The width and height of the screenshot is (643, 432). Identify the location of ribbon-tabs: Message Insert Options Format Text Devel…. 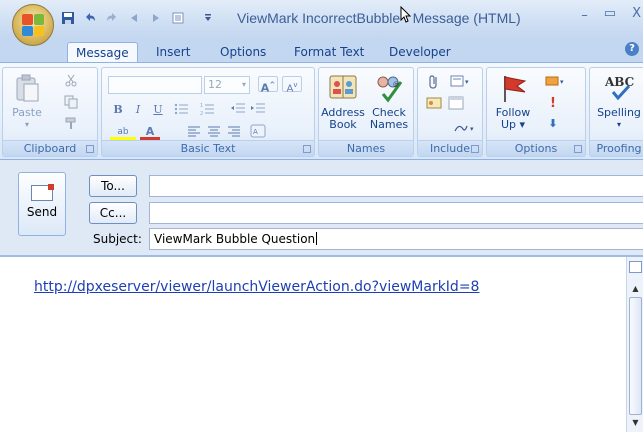
(321, 50).